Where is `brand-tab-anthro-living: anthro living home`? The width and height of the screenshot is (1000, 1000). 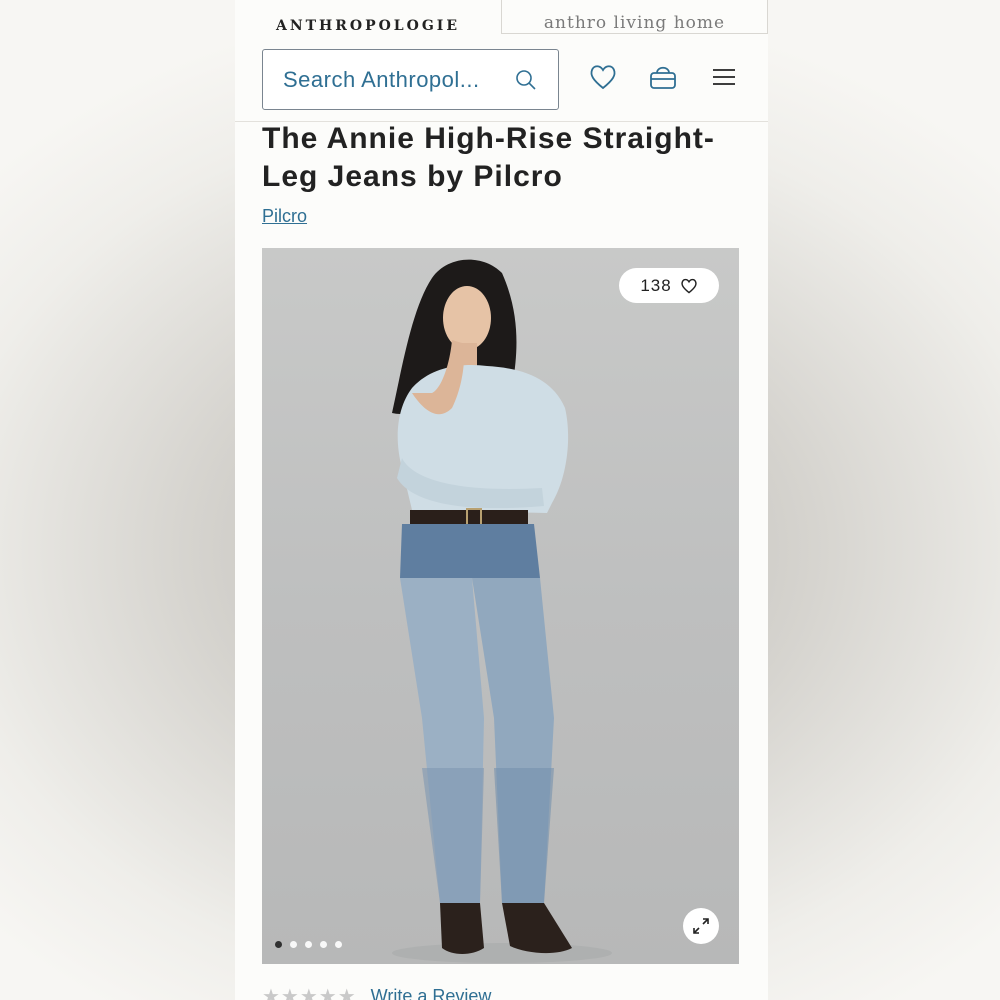
brand-tab-anthro-living: anthro living home is located at coordinates (634, 17).